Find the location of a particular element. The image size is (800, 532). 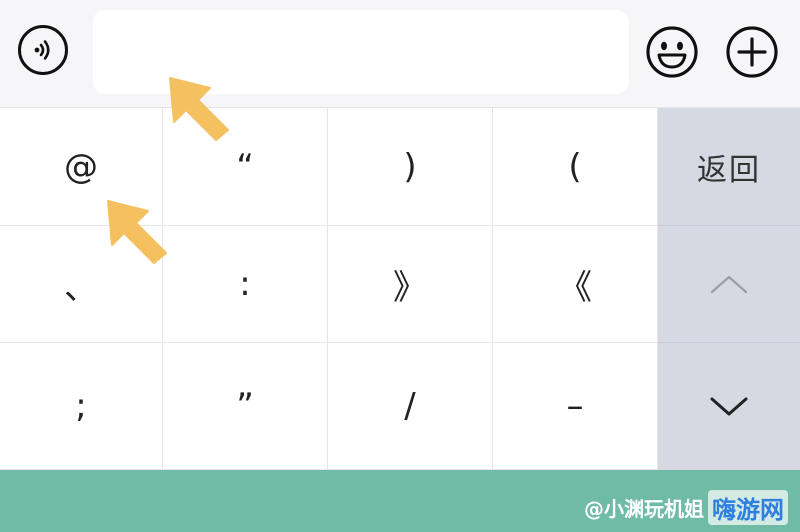

emoji-button is located at coordinates (672, 52).